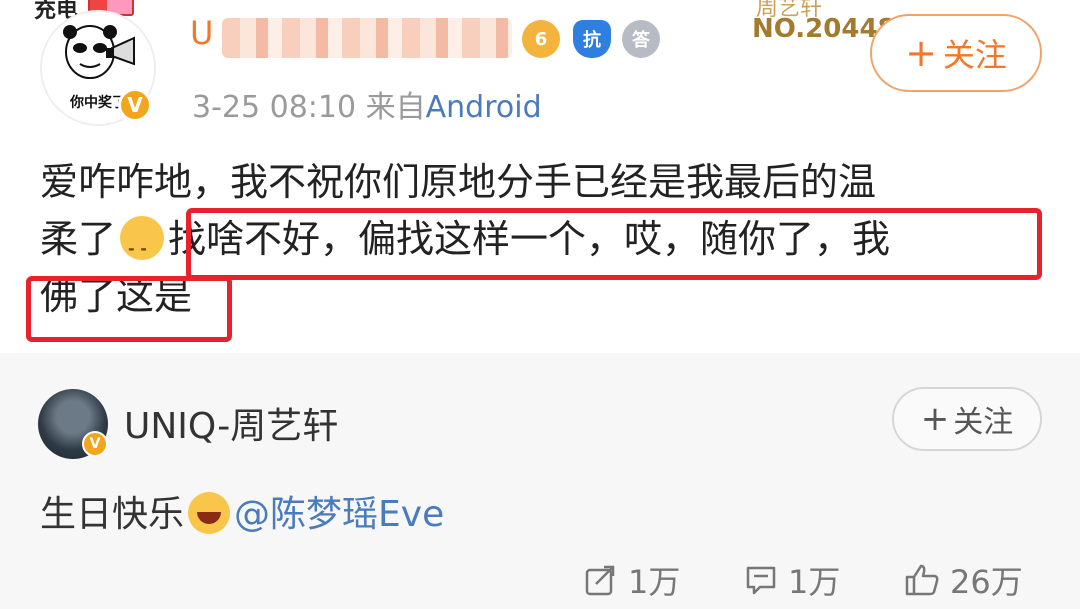  I want to click on comment-count: 1万, so click(814, 582).